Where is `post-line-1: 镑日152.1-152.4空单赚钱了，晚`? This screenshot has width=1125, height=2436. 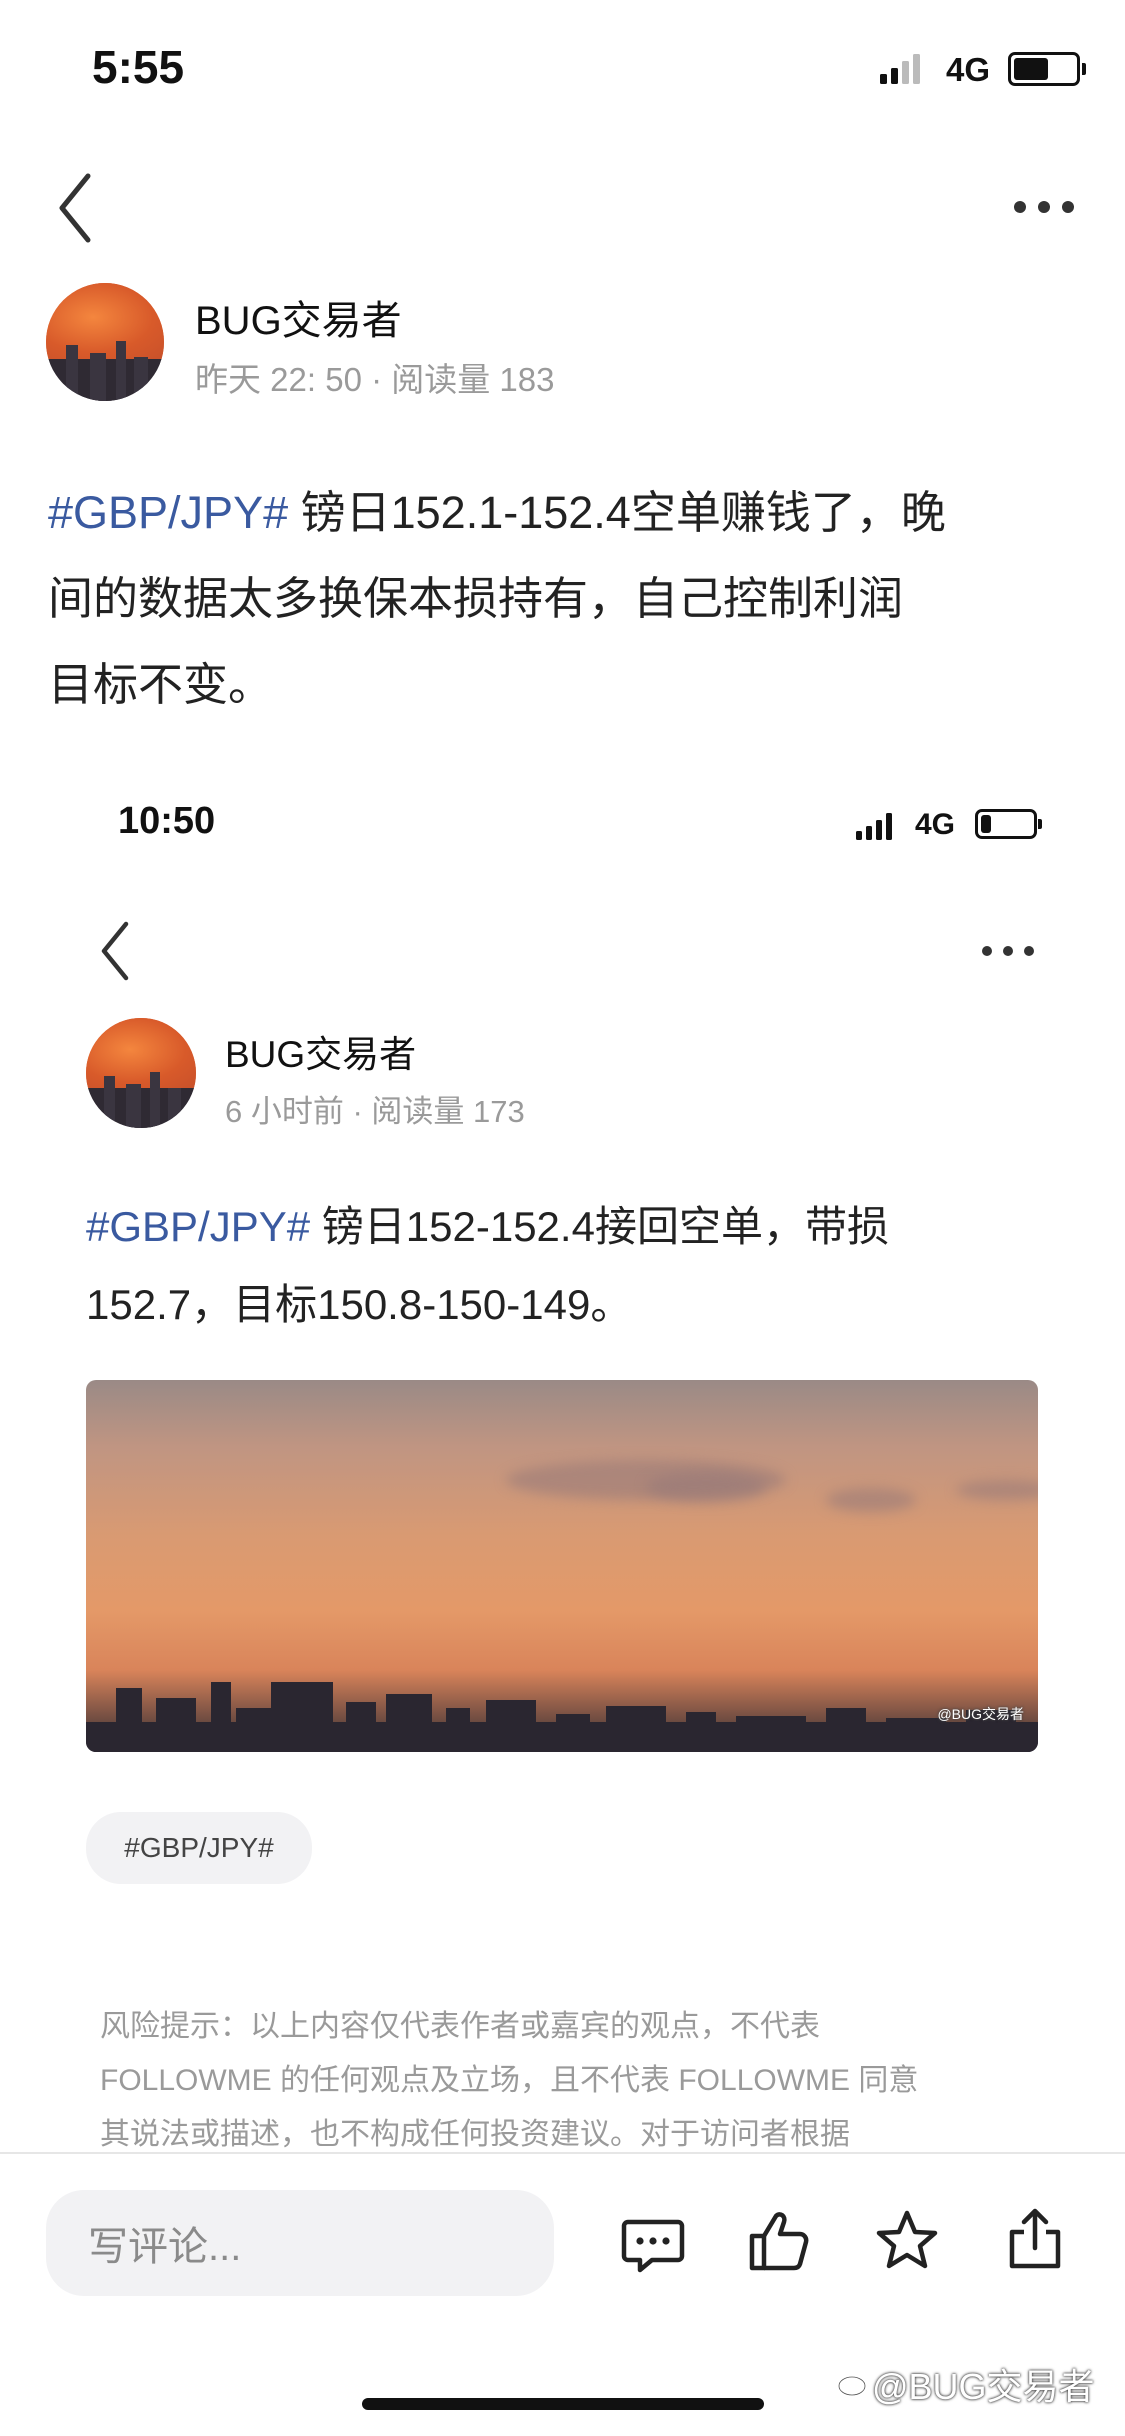
post-line-1: 镑日152.1-152.4空单赚钱了，晚 is located at coordinates (617, 512).